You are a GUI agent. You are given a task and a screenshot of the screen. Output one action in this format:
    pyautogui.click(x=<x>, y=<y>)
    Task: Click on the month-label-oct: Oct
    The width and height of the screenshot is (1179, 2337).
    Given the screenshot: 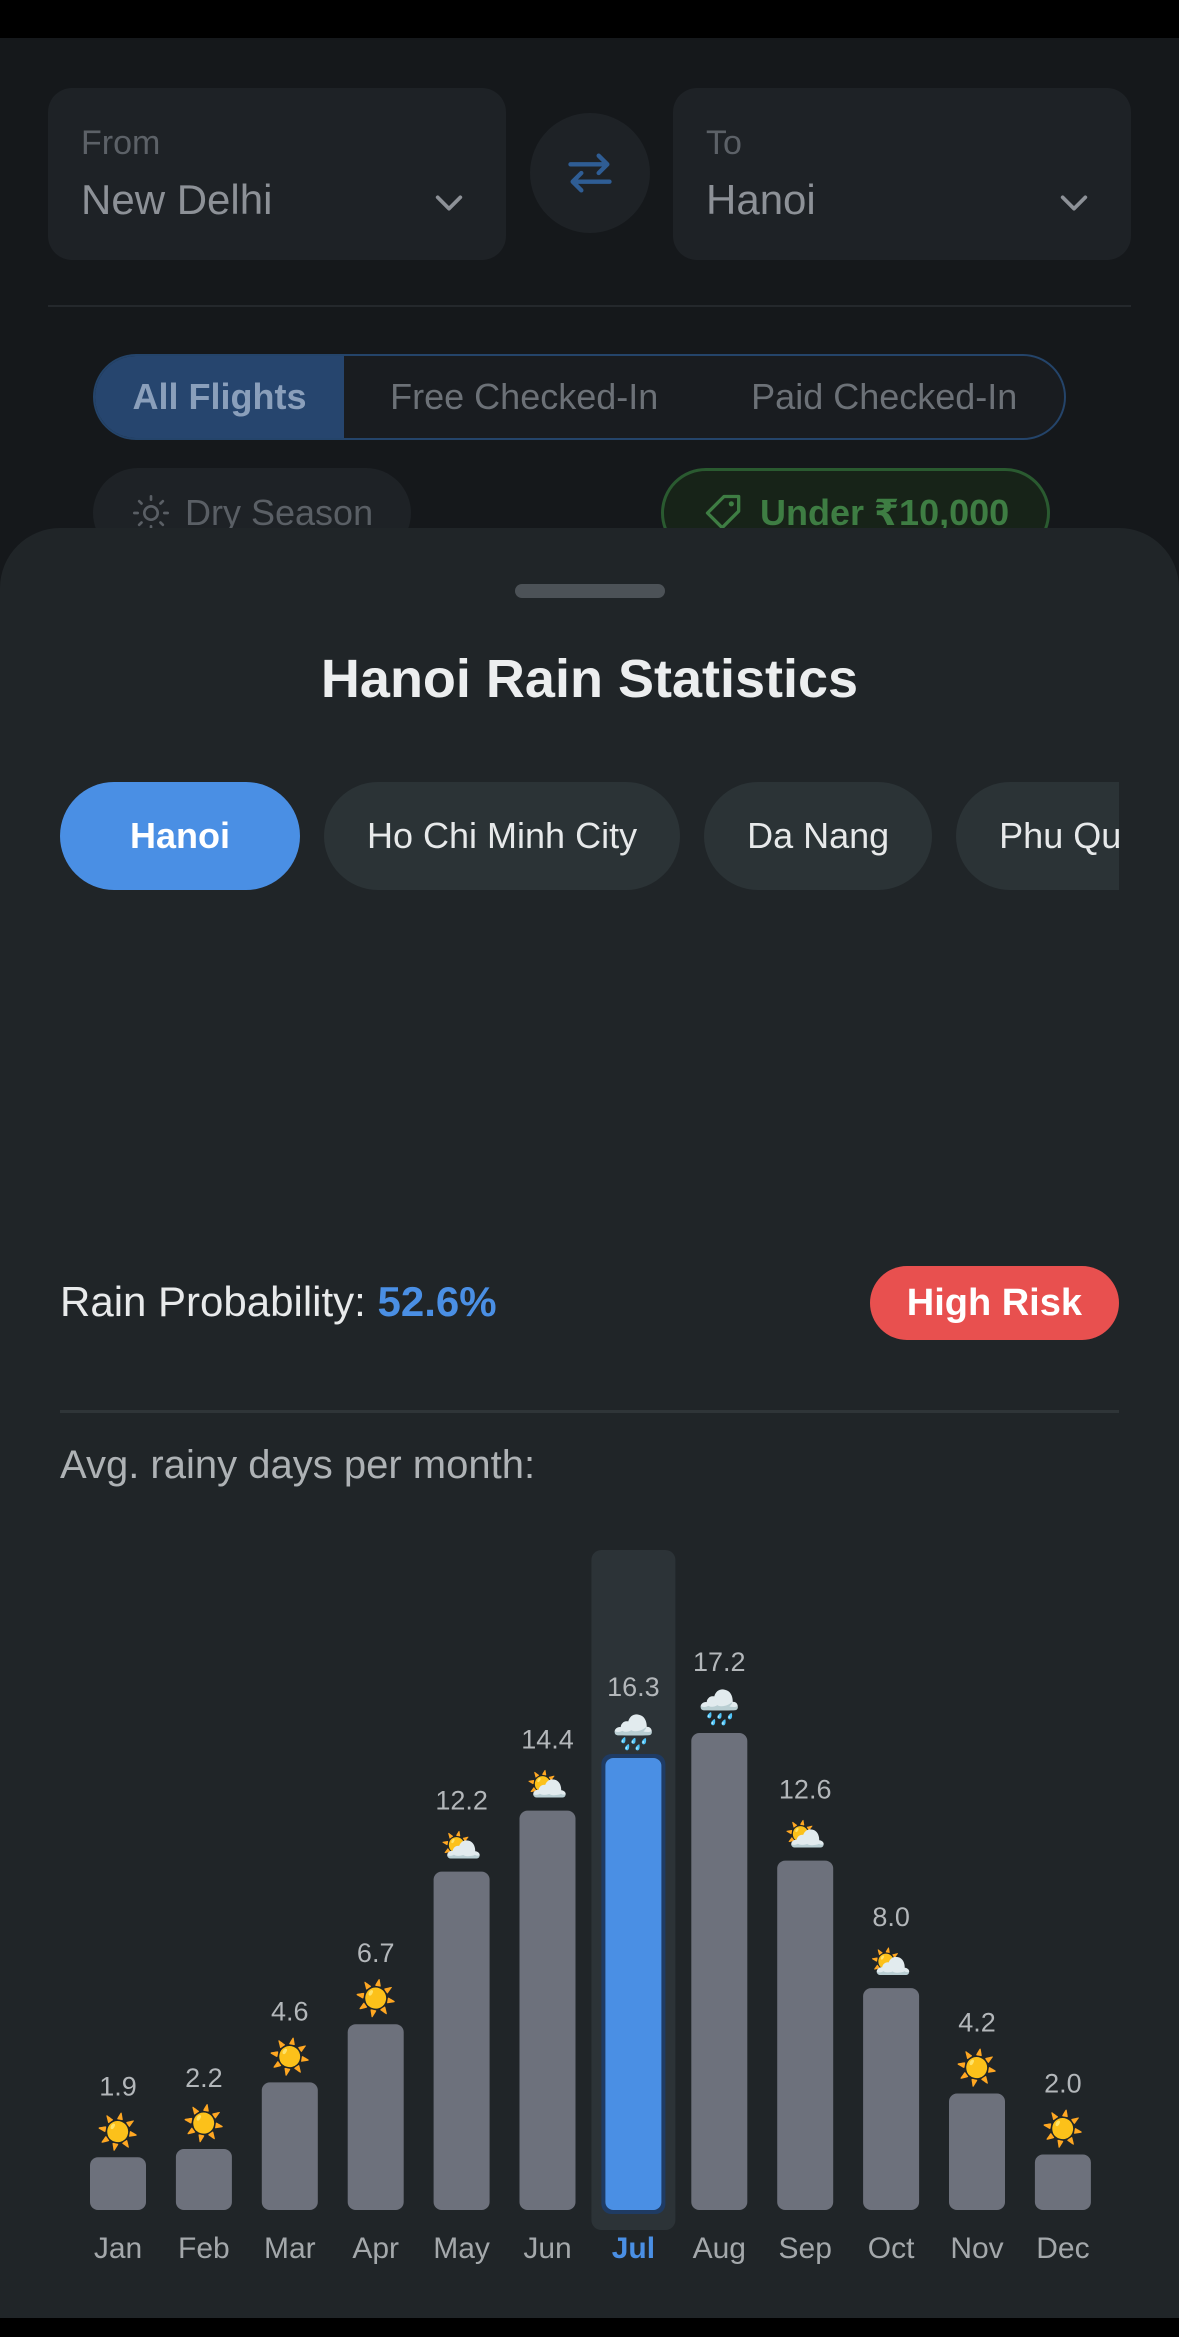 What is the action you would take?
    pyautogui.click(x=891, y=2248)
    